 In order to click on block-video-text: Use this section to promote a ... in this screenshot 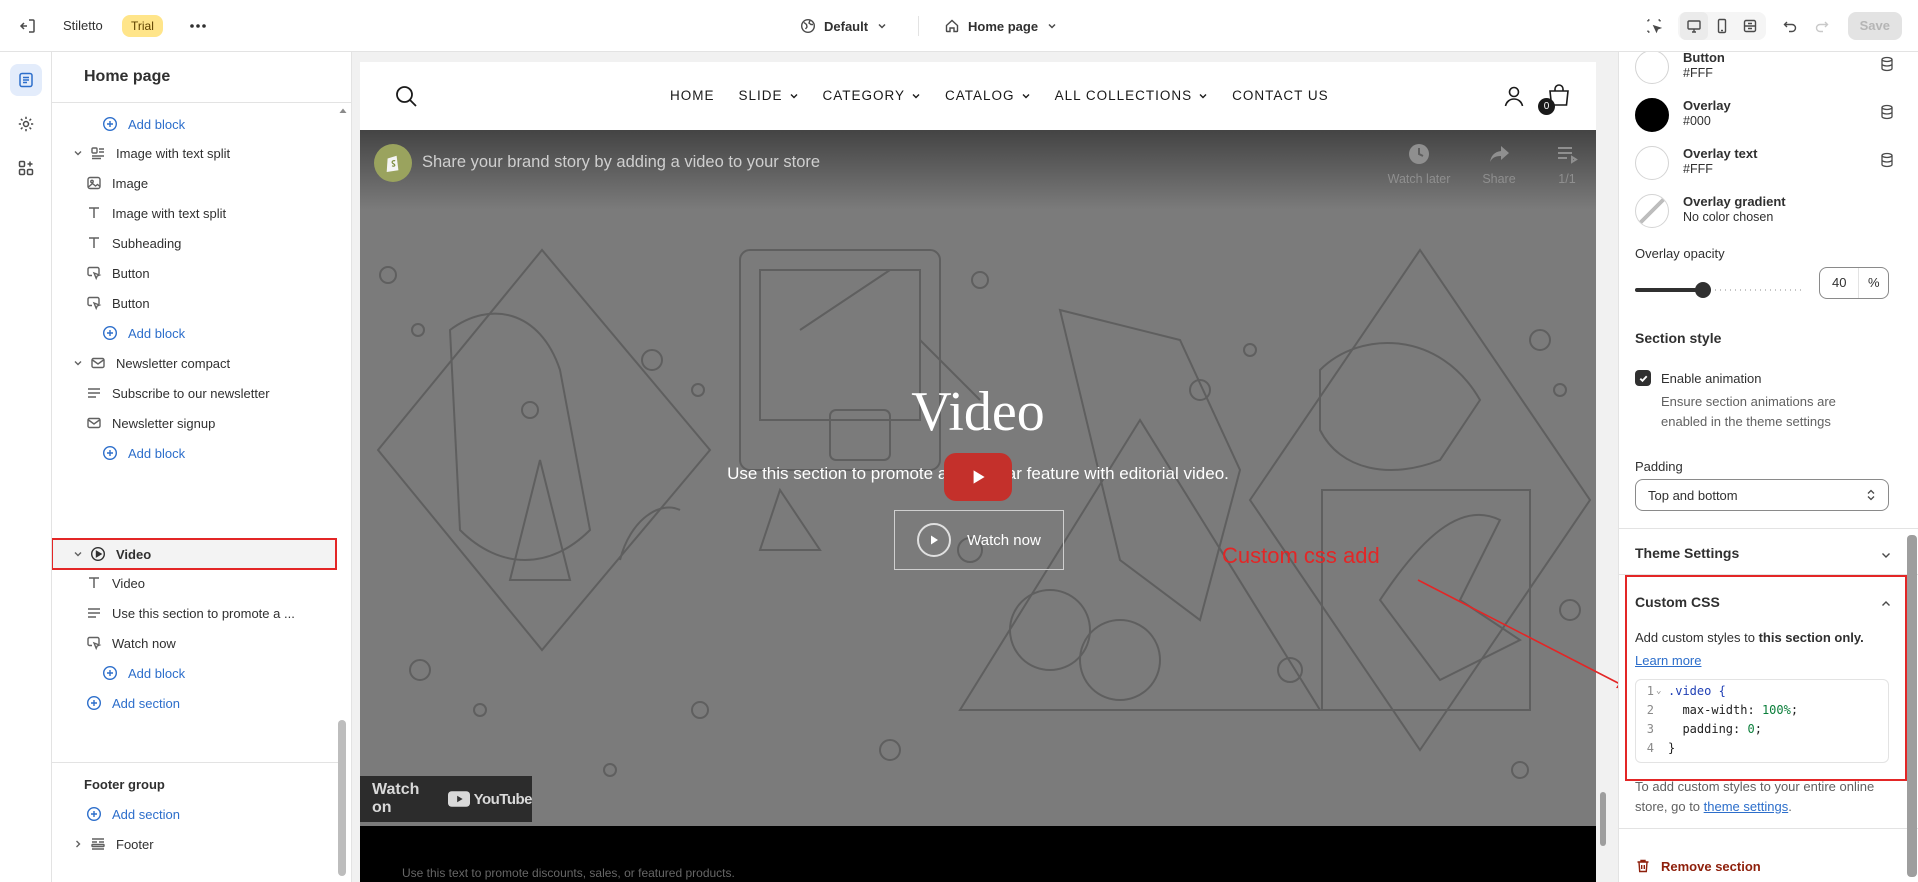, I will do `click(190, 613)`.